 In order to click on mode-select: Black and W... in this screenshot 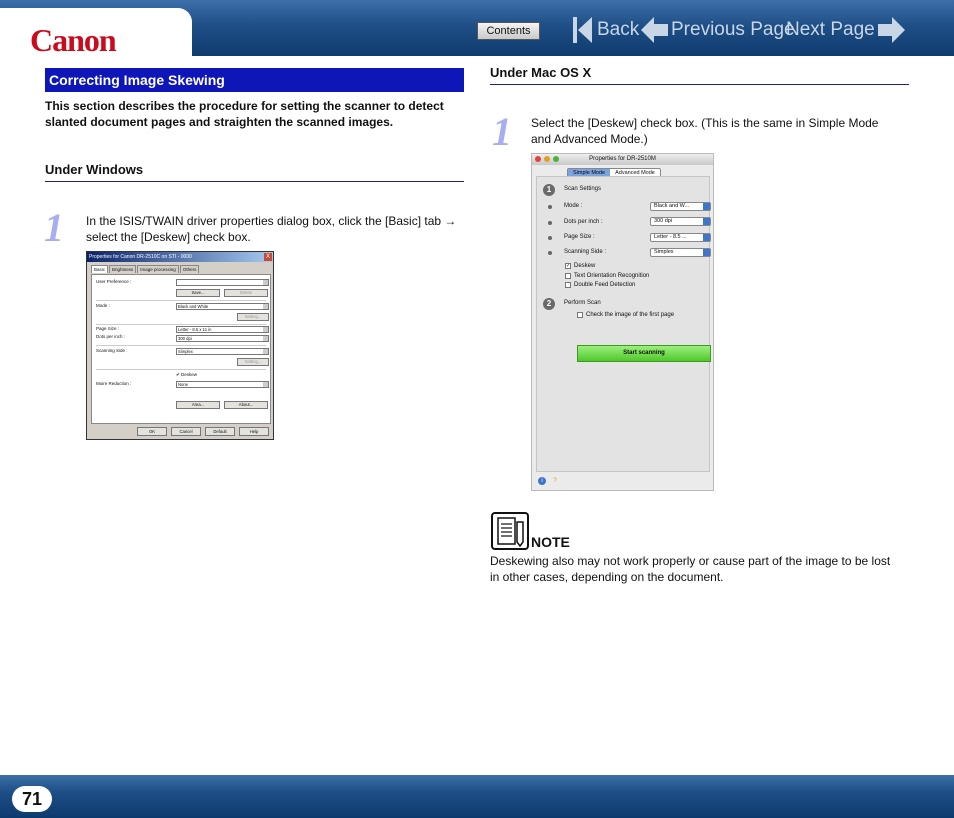, I will do `click(680, 206)`.